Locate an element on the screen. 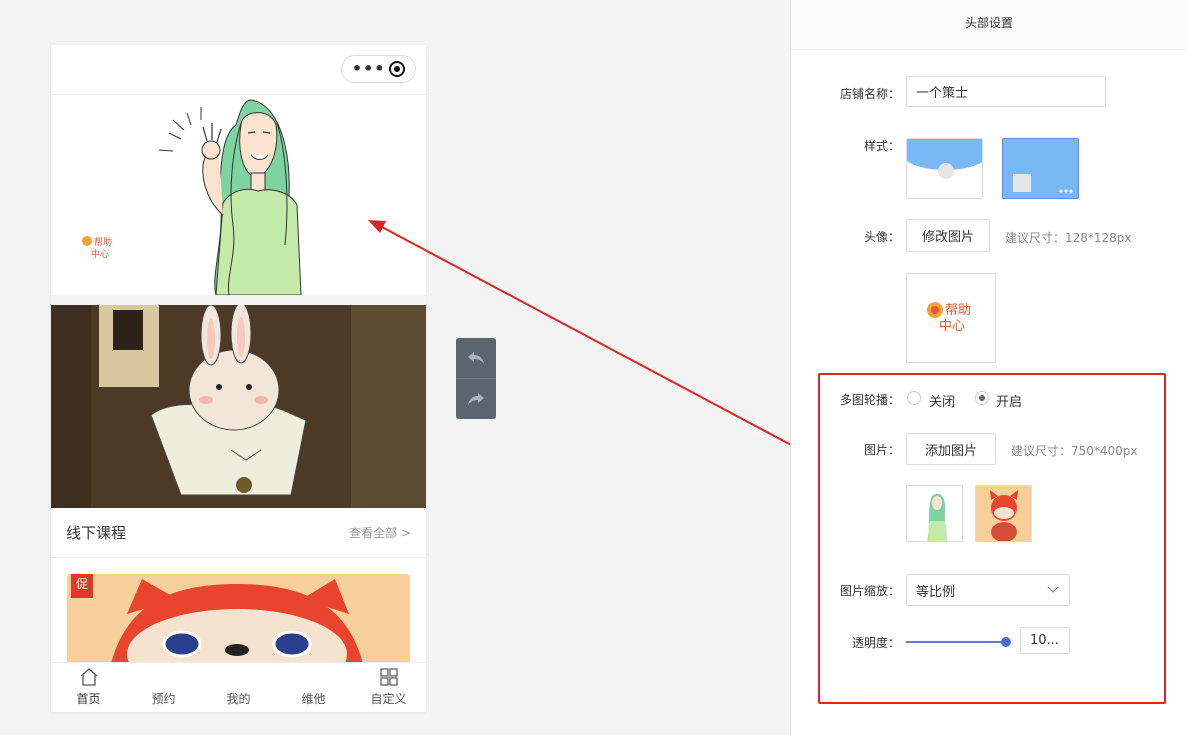 This screenshot has width=1187, height=735. carousel-label: 多图轮播： is located at coordinates (869, 400).